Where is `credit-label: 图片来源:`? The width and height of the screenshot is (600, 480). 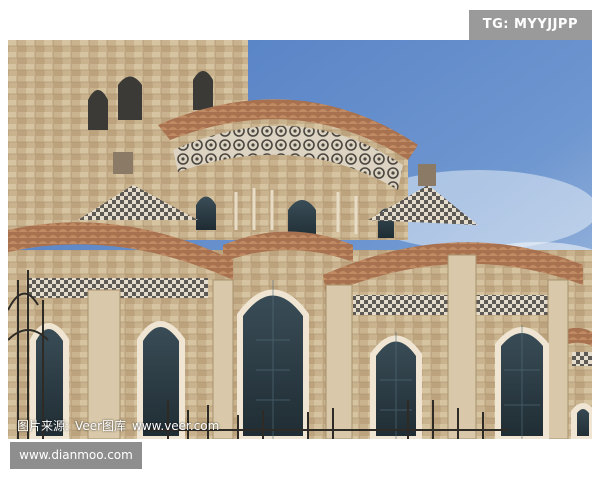 credit-label: 图片来源: is located at coordinates (43, 426).